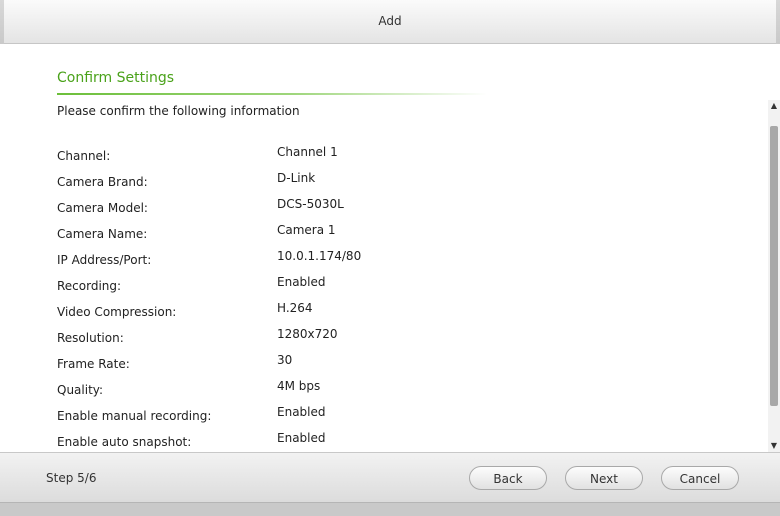  Describe the element at coordinates (407, 236) in the screenshot. I see `setting-row-camera-name: Camera Name: Camera 1` at that location.